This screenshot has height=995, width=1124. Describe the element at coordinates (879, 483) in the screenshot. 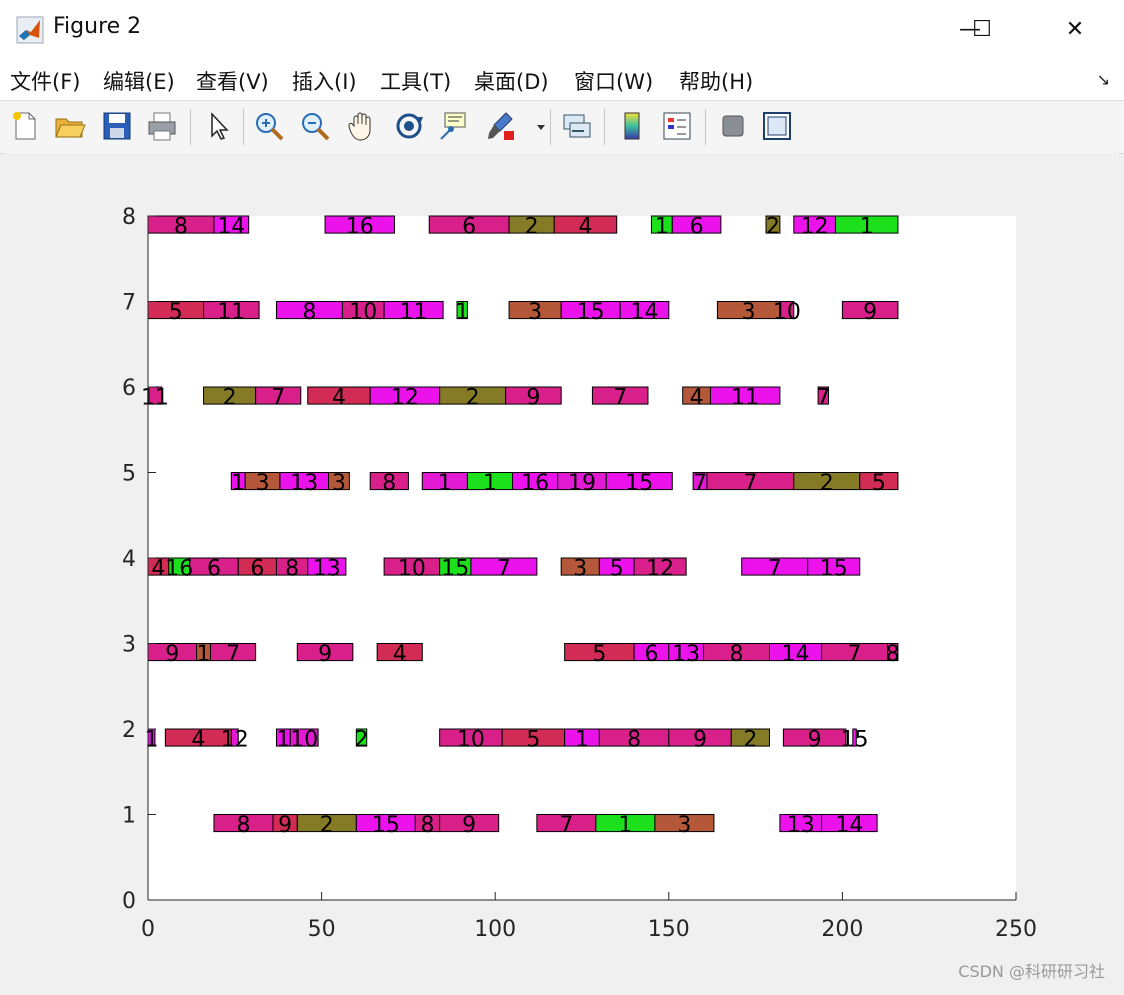

I see `task-label: 5` at that location.